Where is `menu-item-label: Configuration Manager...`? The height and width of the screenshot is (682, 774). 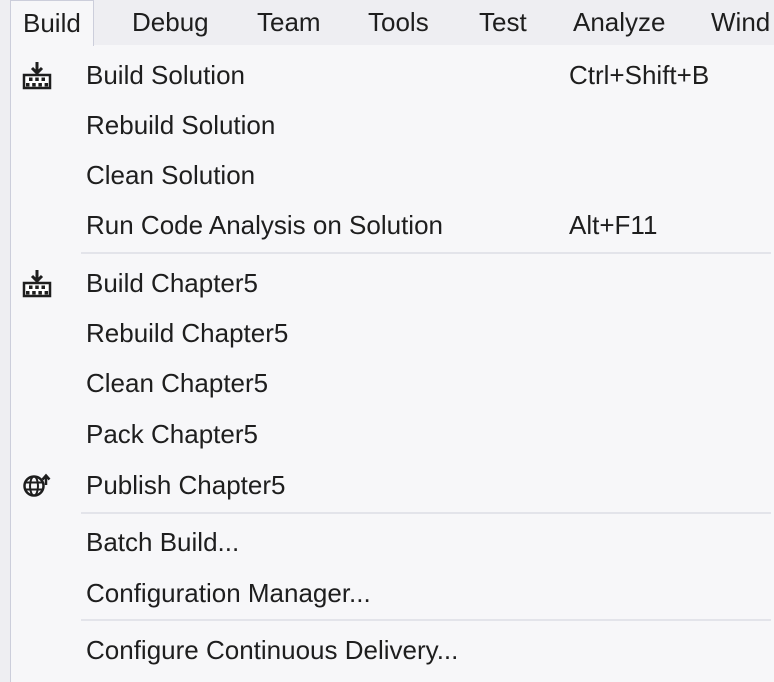 menu-item-label: Configuration Manager... is located at coordinates (228, 593).